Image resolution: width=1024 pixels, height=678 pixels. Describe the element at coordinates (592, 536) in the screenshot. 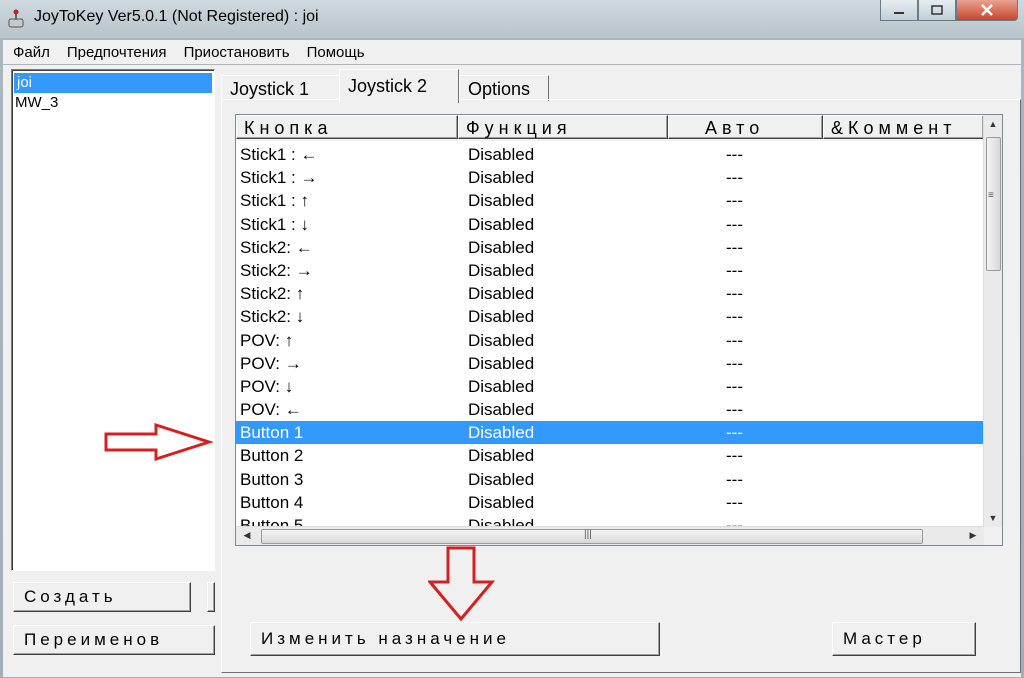

I see `horizontal-scroll-thumb: |||` at that location.